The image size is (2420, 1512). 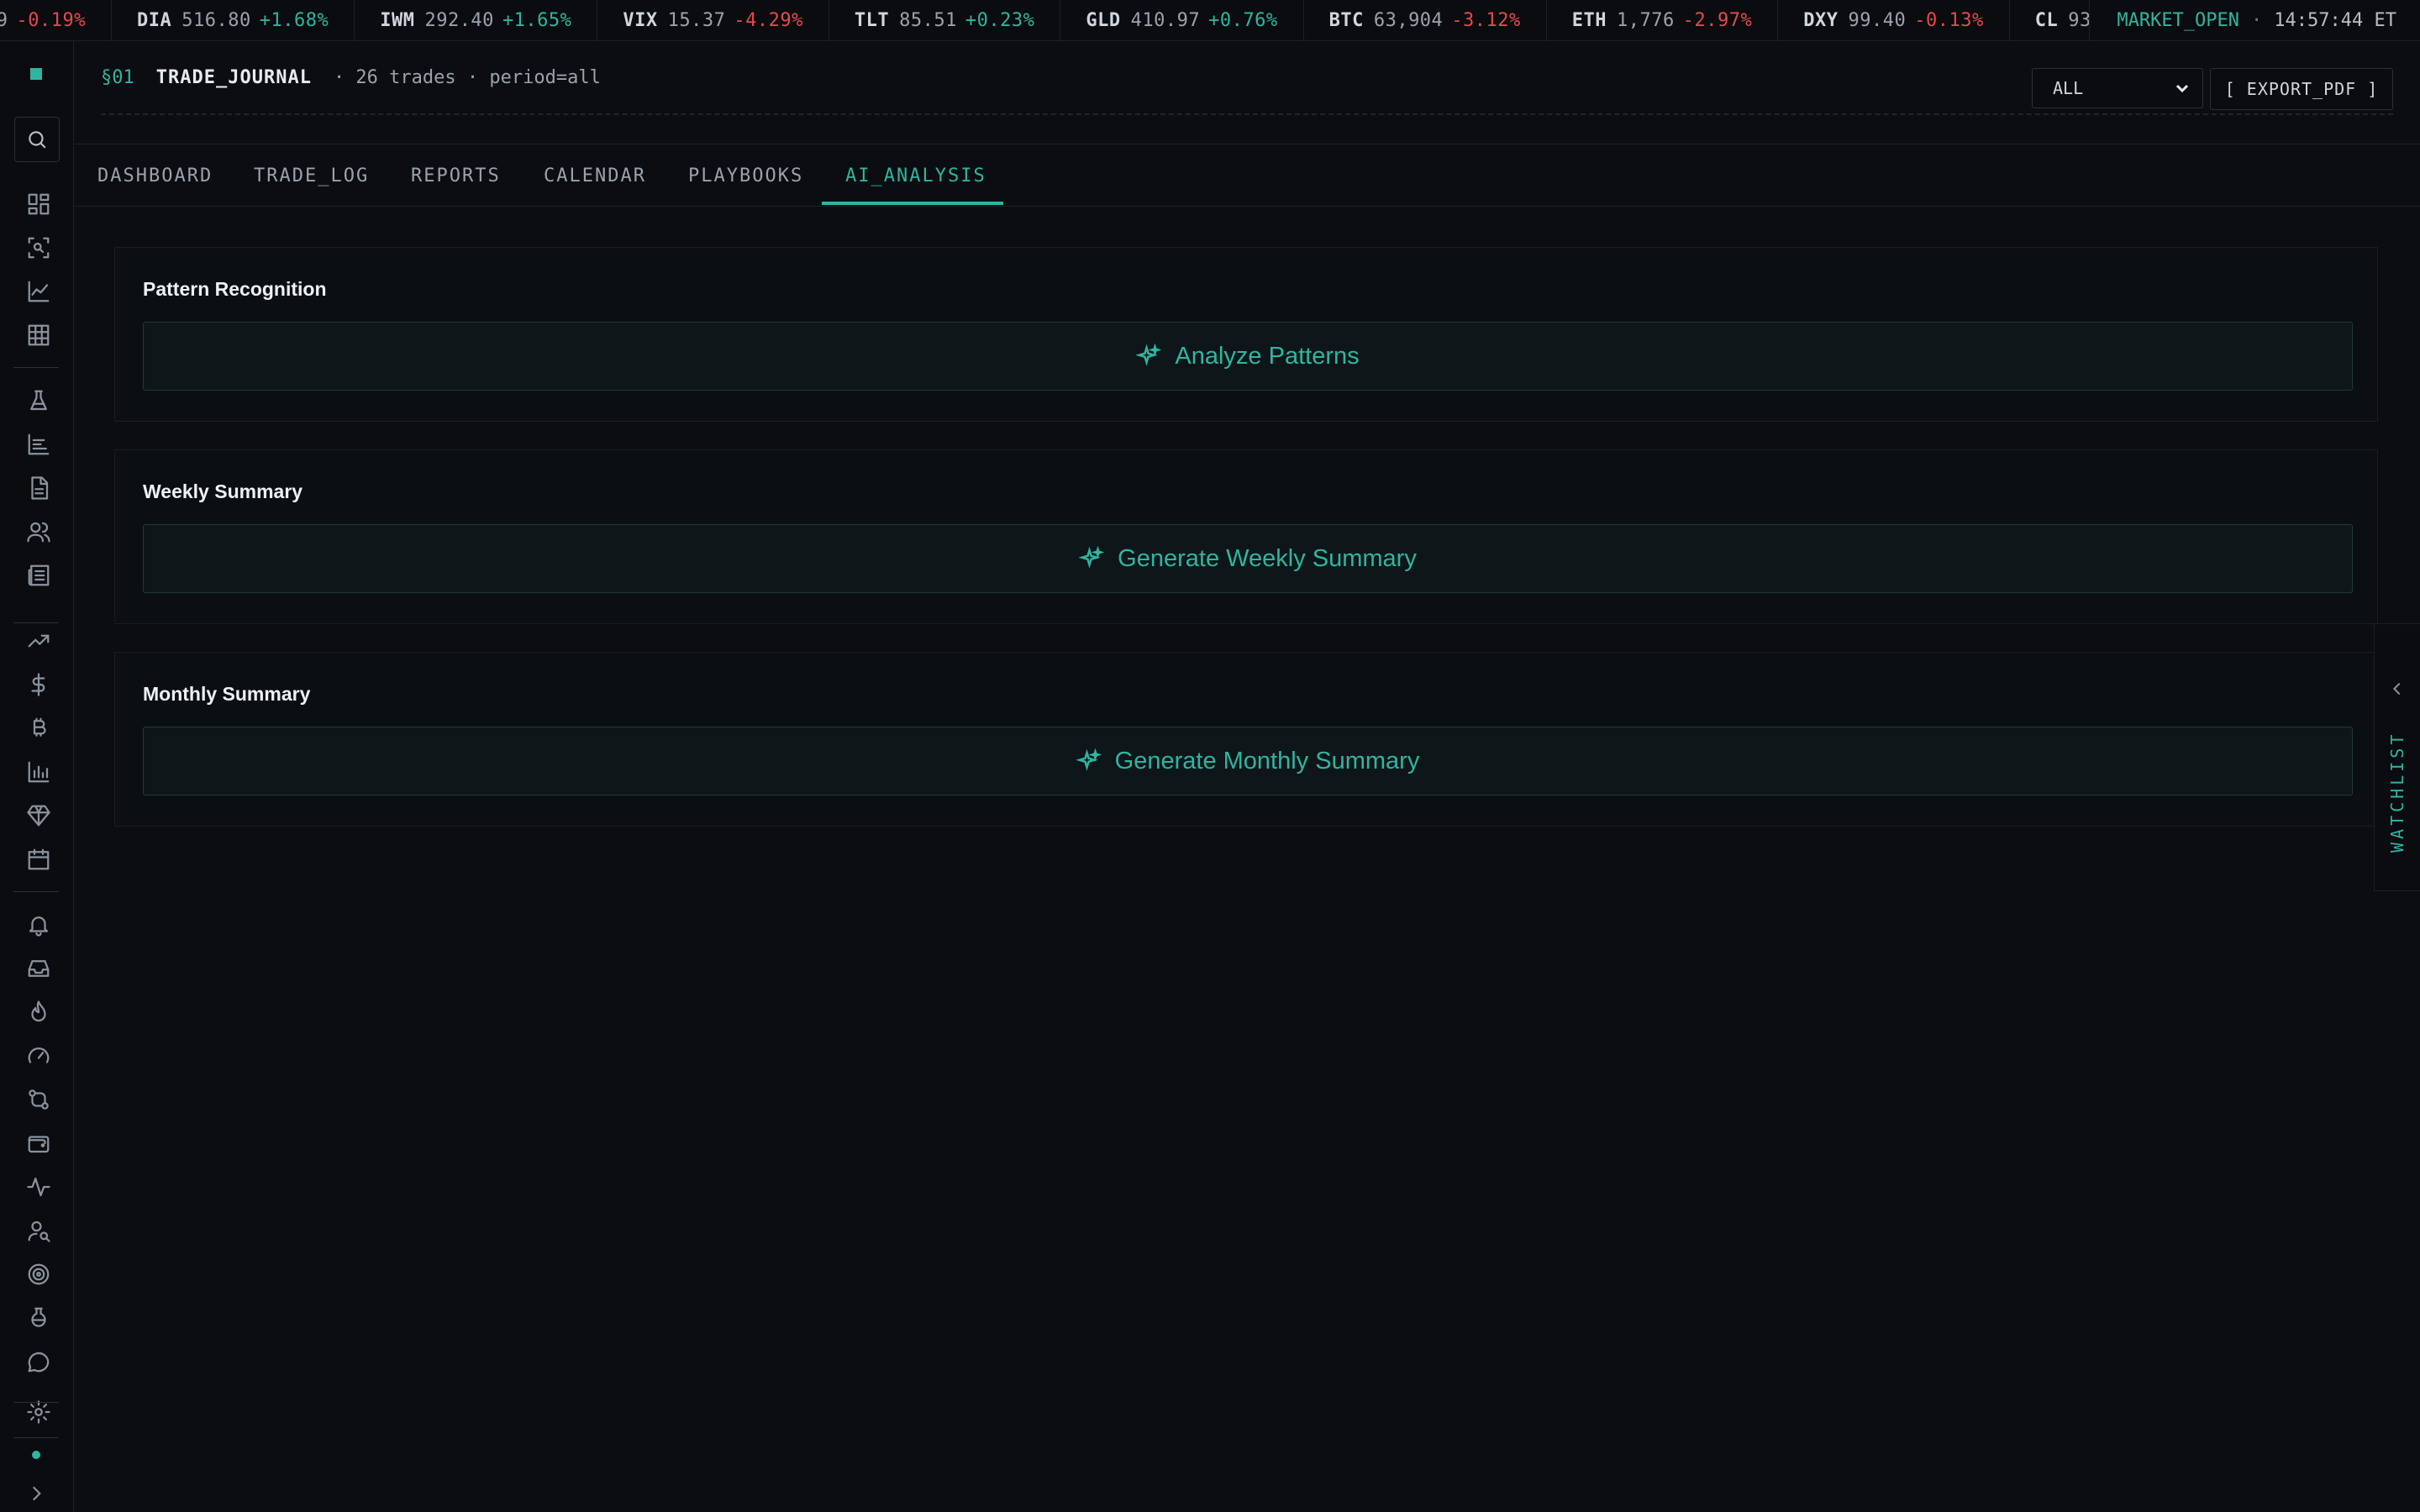 What do you see at coordinates (641, 20) in the screenshot?
I see `ticker-symbol: VIX` at bounding box center [641, 20].